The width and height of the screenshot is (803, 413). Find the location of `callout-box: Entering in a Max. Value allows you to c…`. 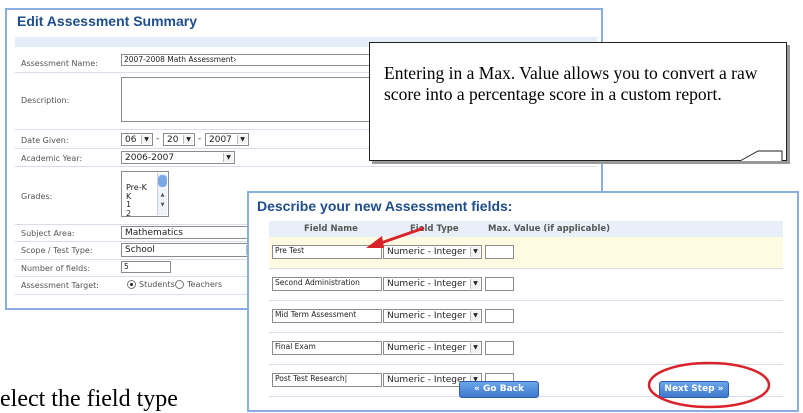

callout-box: Entering in a Max. Value allows you to c… is located at coordinates (578, 101).